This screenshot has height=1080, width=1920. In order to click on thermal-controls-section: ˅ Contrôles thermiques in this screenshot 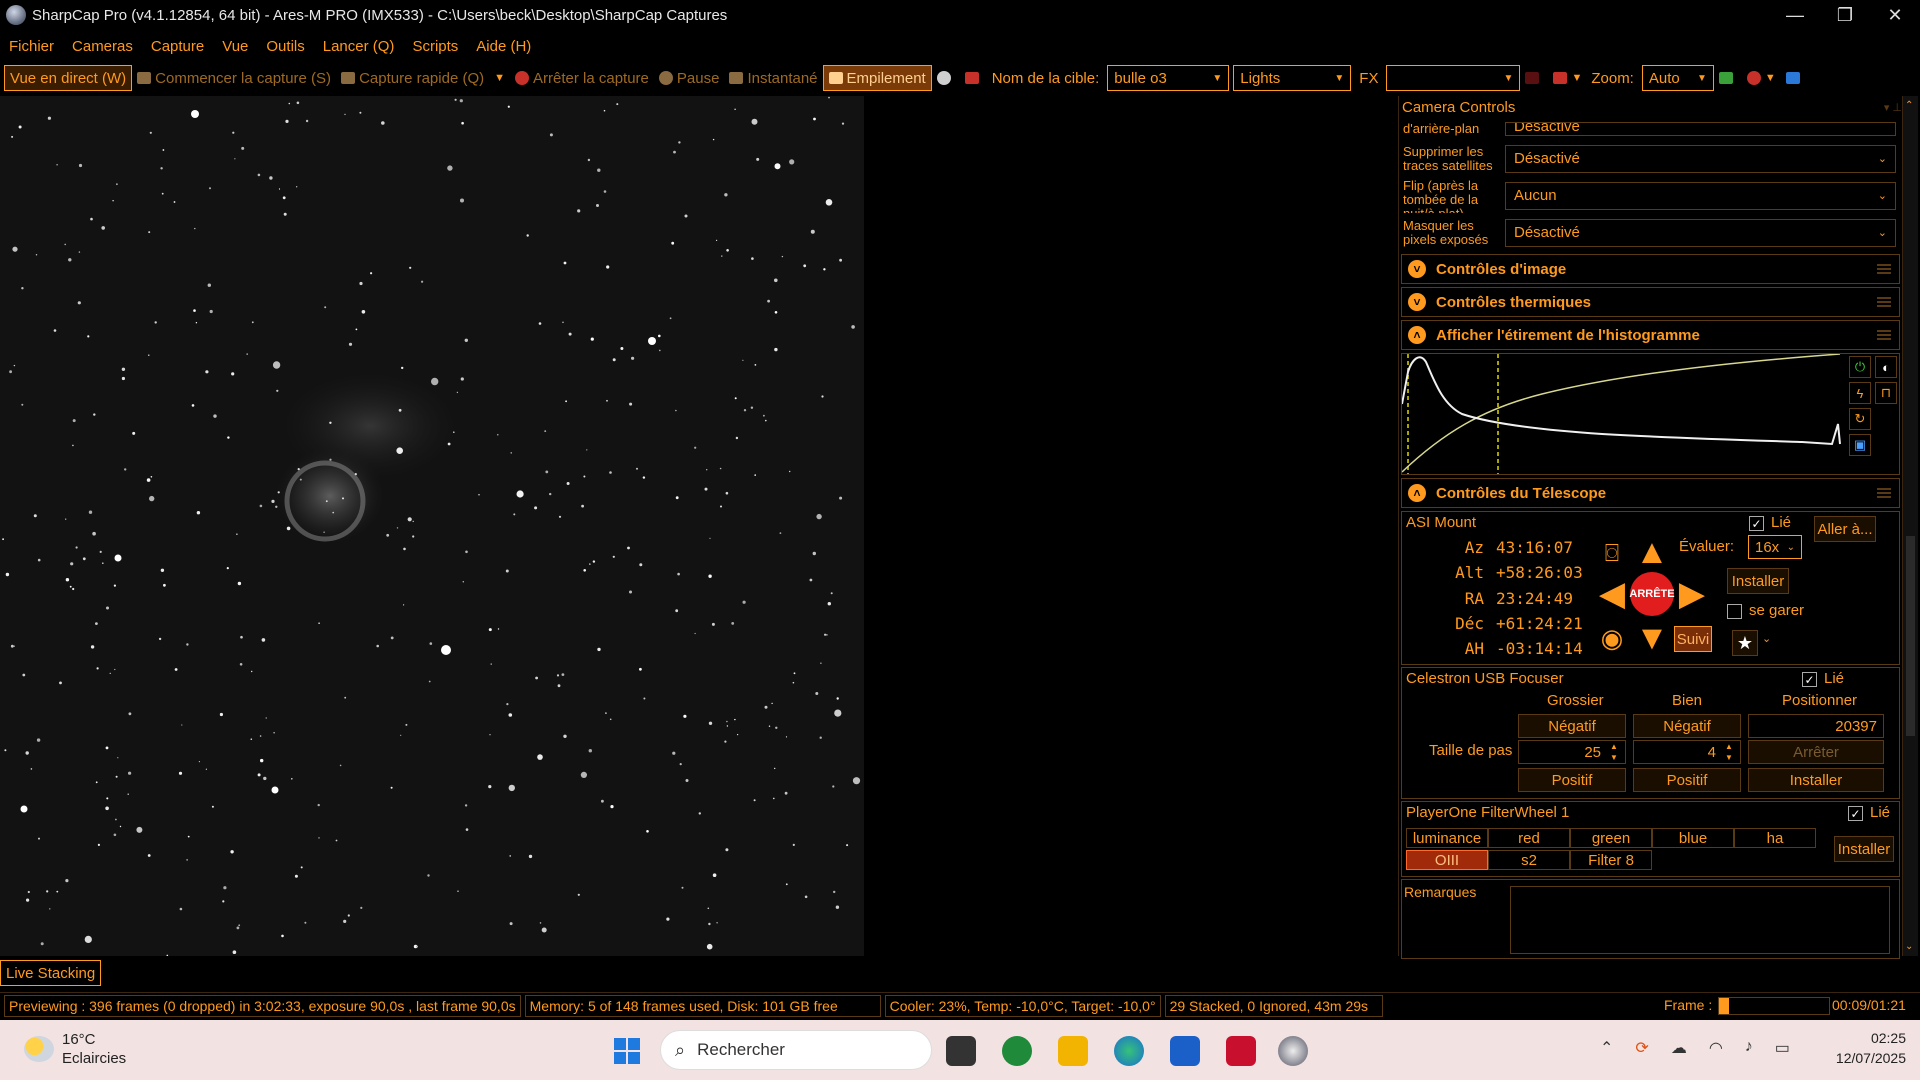, I will do `click(1650, 302)`.